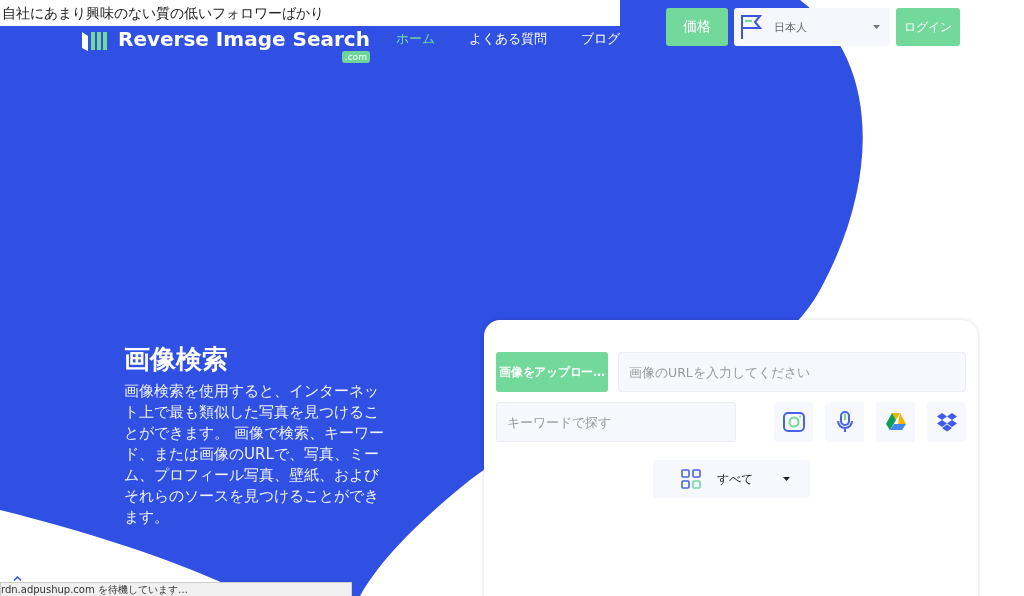  I want to click on hero-title: 画像検索, so click(176, 359).